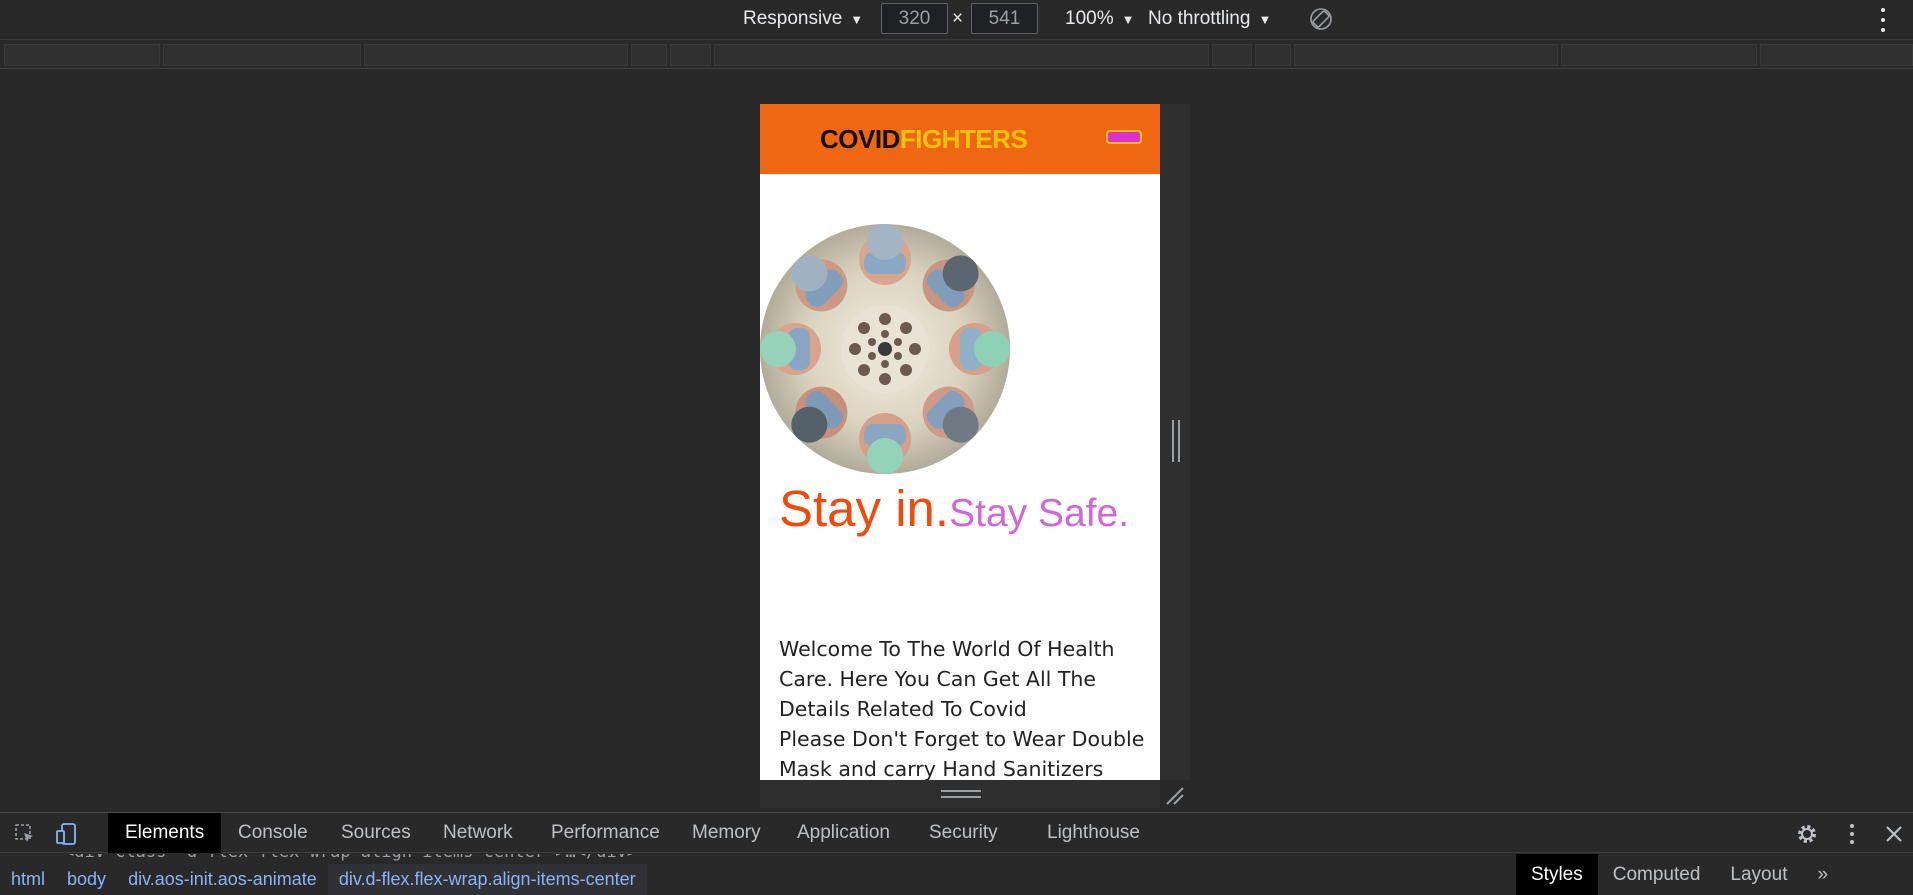 This screenshot has width=1913, height=895. What do you see at coordinates (1089, 18) in the screenshot?
I see `zoom-label: 100%` at bounding box center [1089, 18].